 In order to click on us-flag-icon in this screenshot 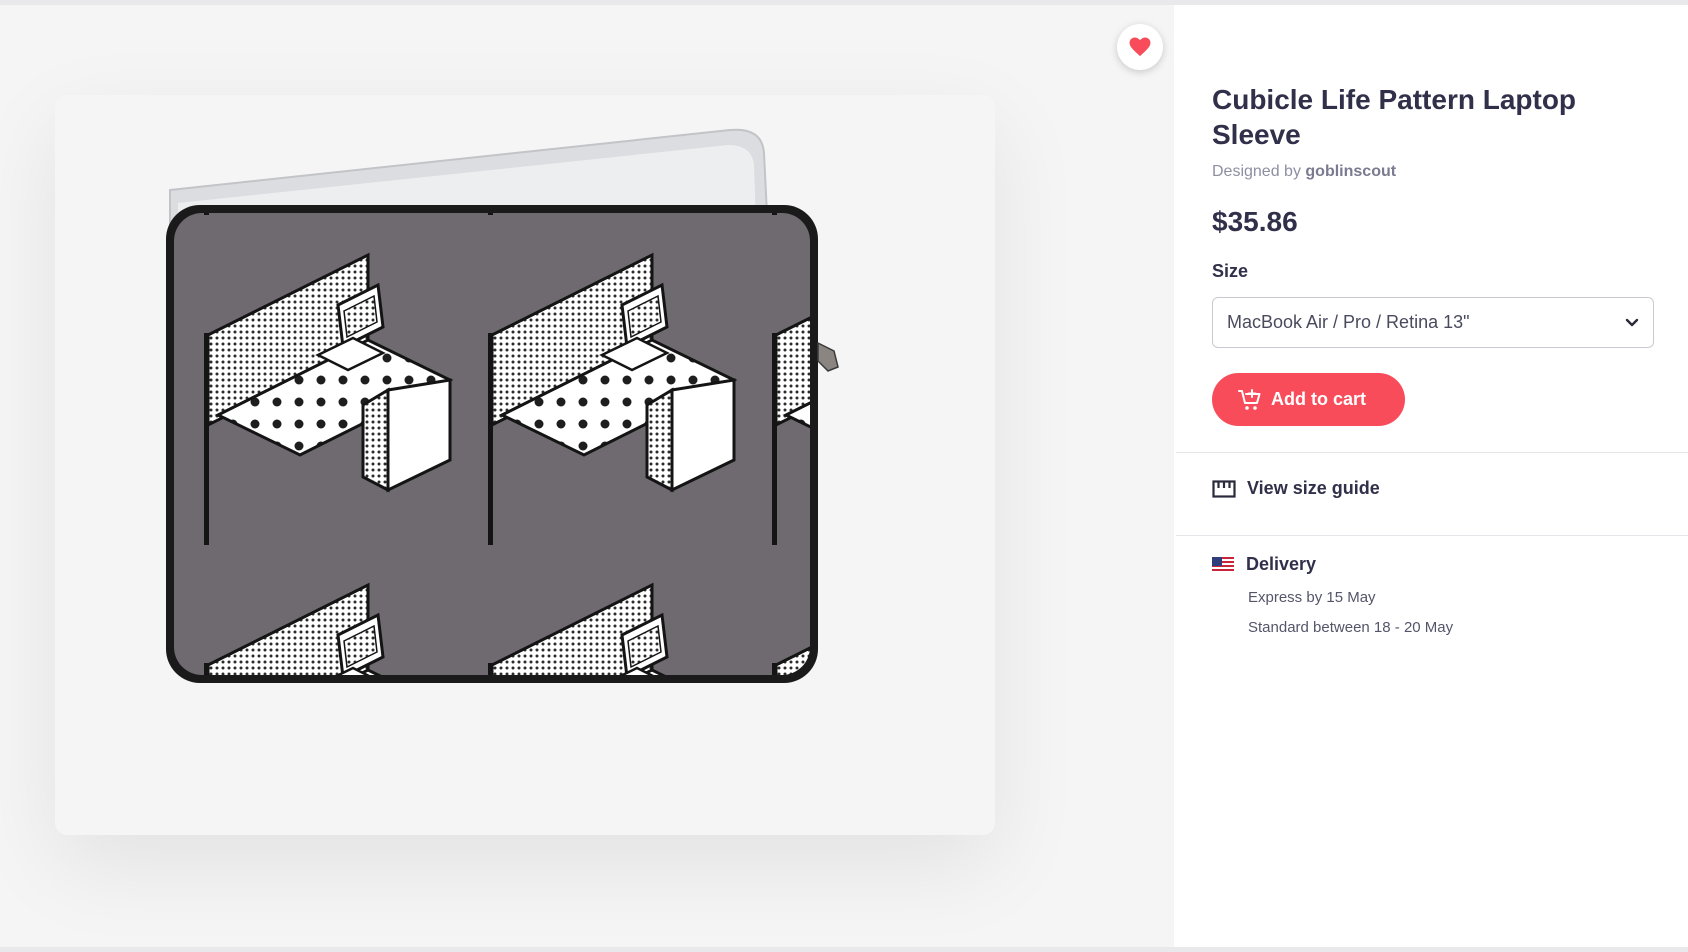, I will do `click(1223, 564)`.